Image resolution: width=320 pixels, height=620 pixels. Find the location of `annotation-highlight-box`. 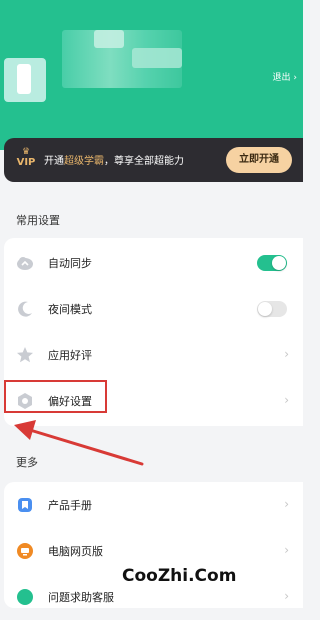

annotation-highlight-box is located at coordinates (55, 396).